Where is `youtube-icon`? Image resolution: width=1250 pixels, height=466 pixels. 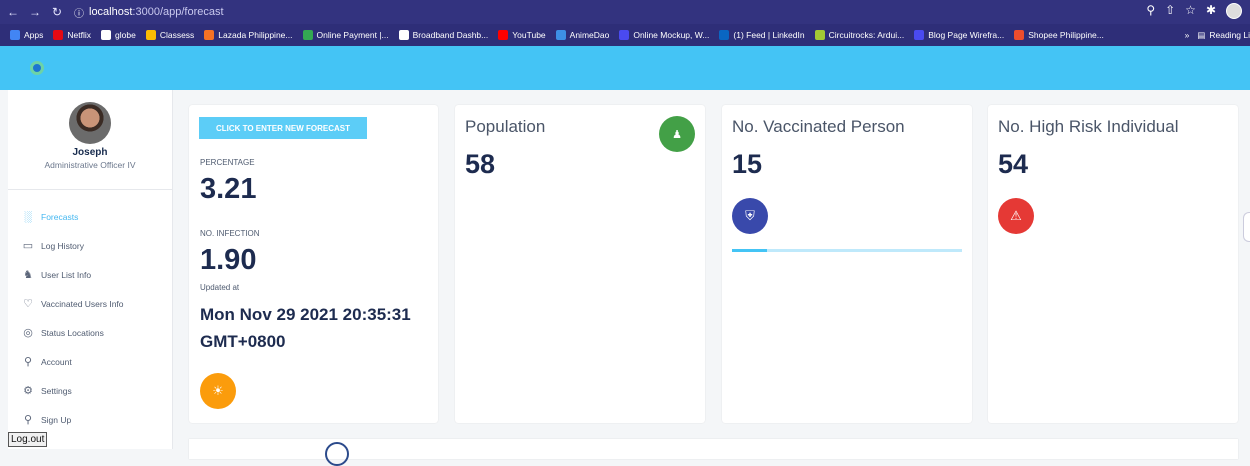 youtube-icon is located at coordinates (503, 35).